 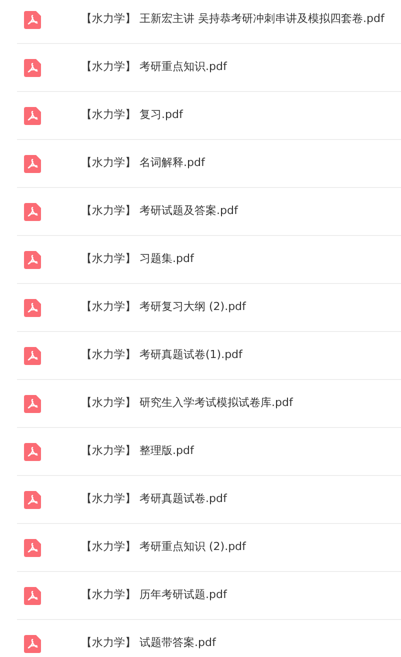 I want to click on file-name: 【水力学】 名词解释.pdf, so click(x=143, y=163).